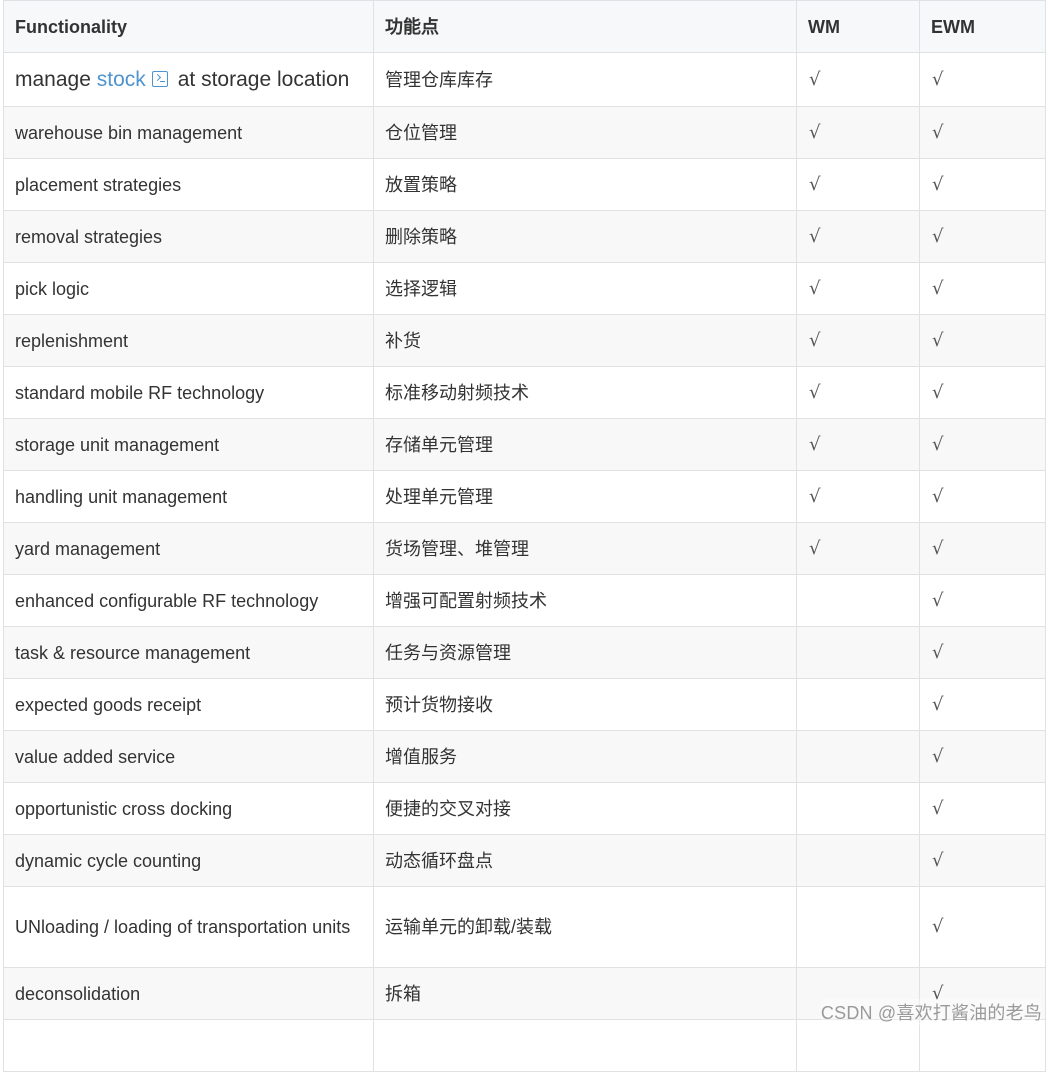  What do you see at coordinates (858, 26) in the screenshot?
I see `header-wm: WM` at bounding box center [858, 26].